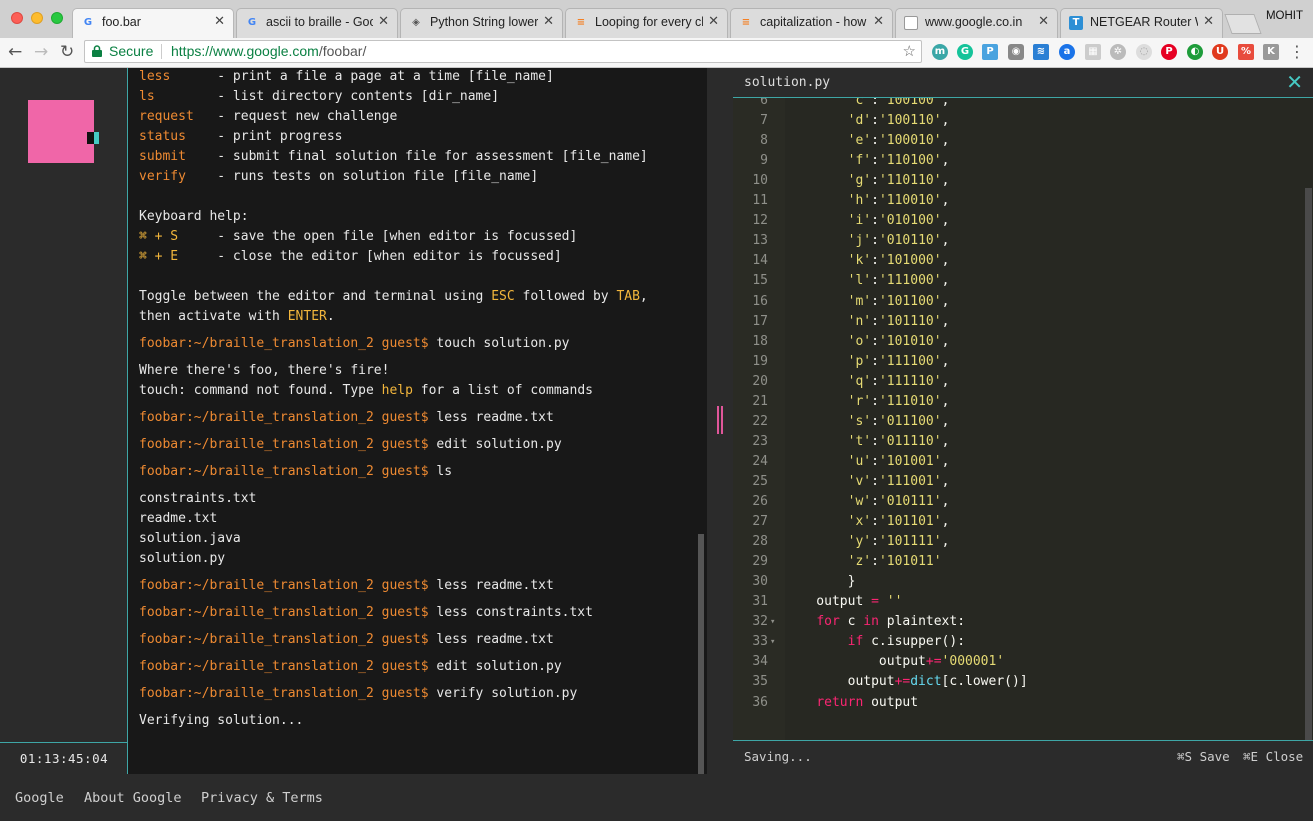 This screenshot has height=821, width=1313. What do you see at coordinates (1308, 466) in the screenshot?
I see `editor-scrollbar` at bounding box center [1308, 466].